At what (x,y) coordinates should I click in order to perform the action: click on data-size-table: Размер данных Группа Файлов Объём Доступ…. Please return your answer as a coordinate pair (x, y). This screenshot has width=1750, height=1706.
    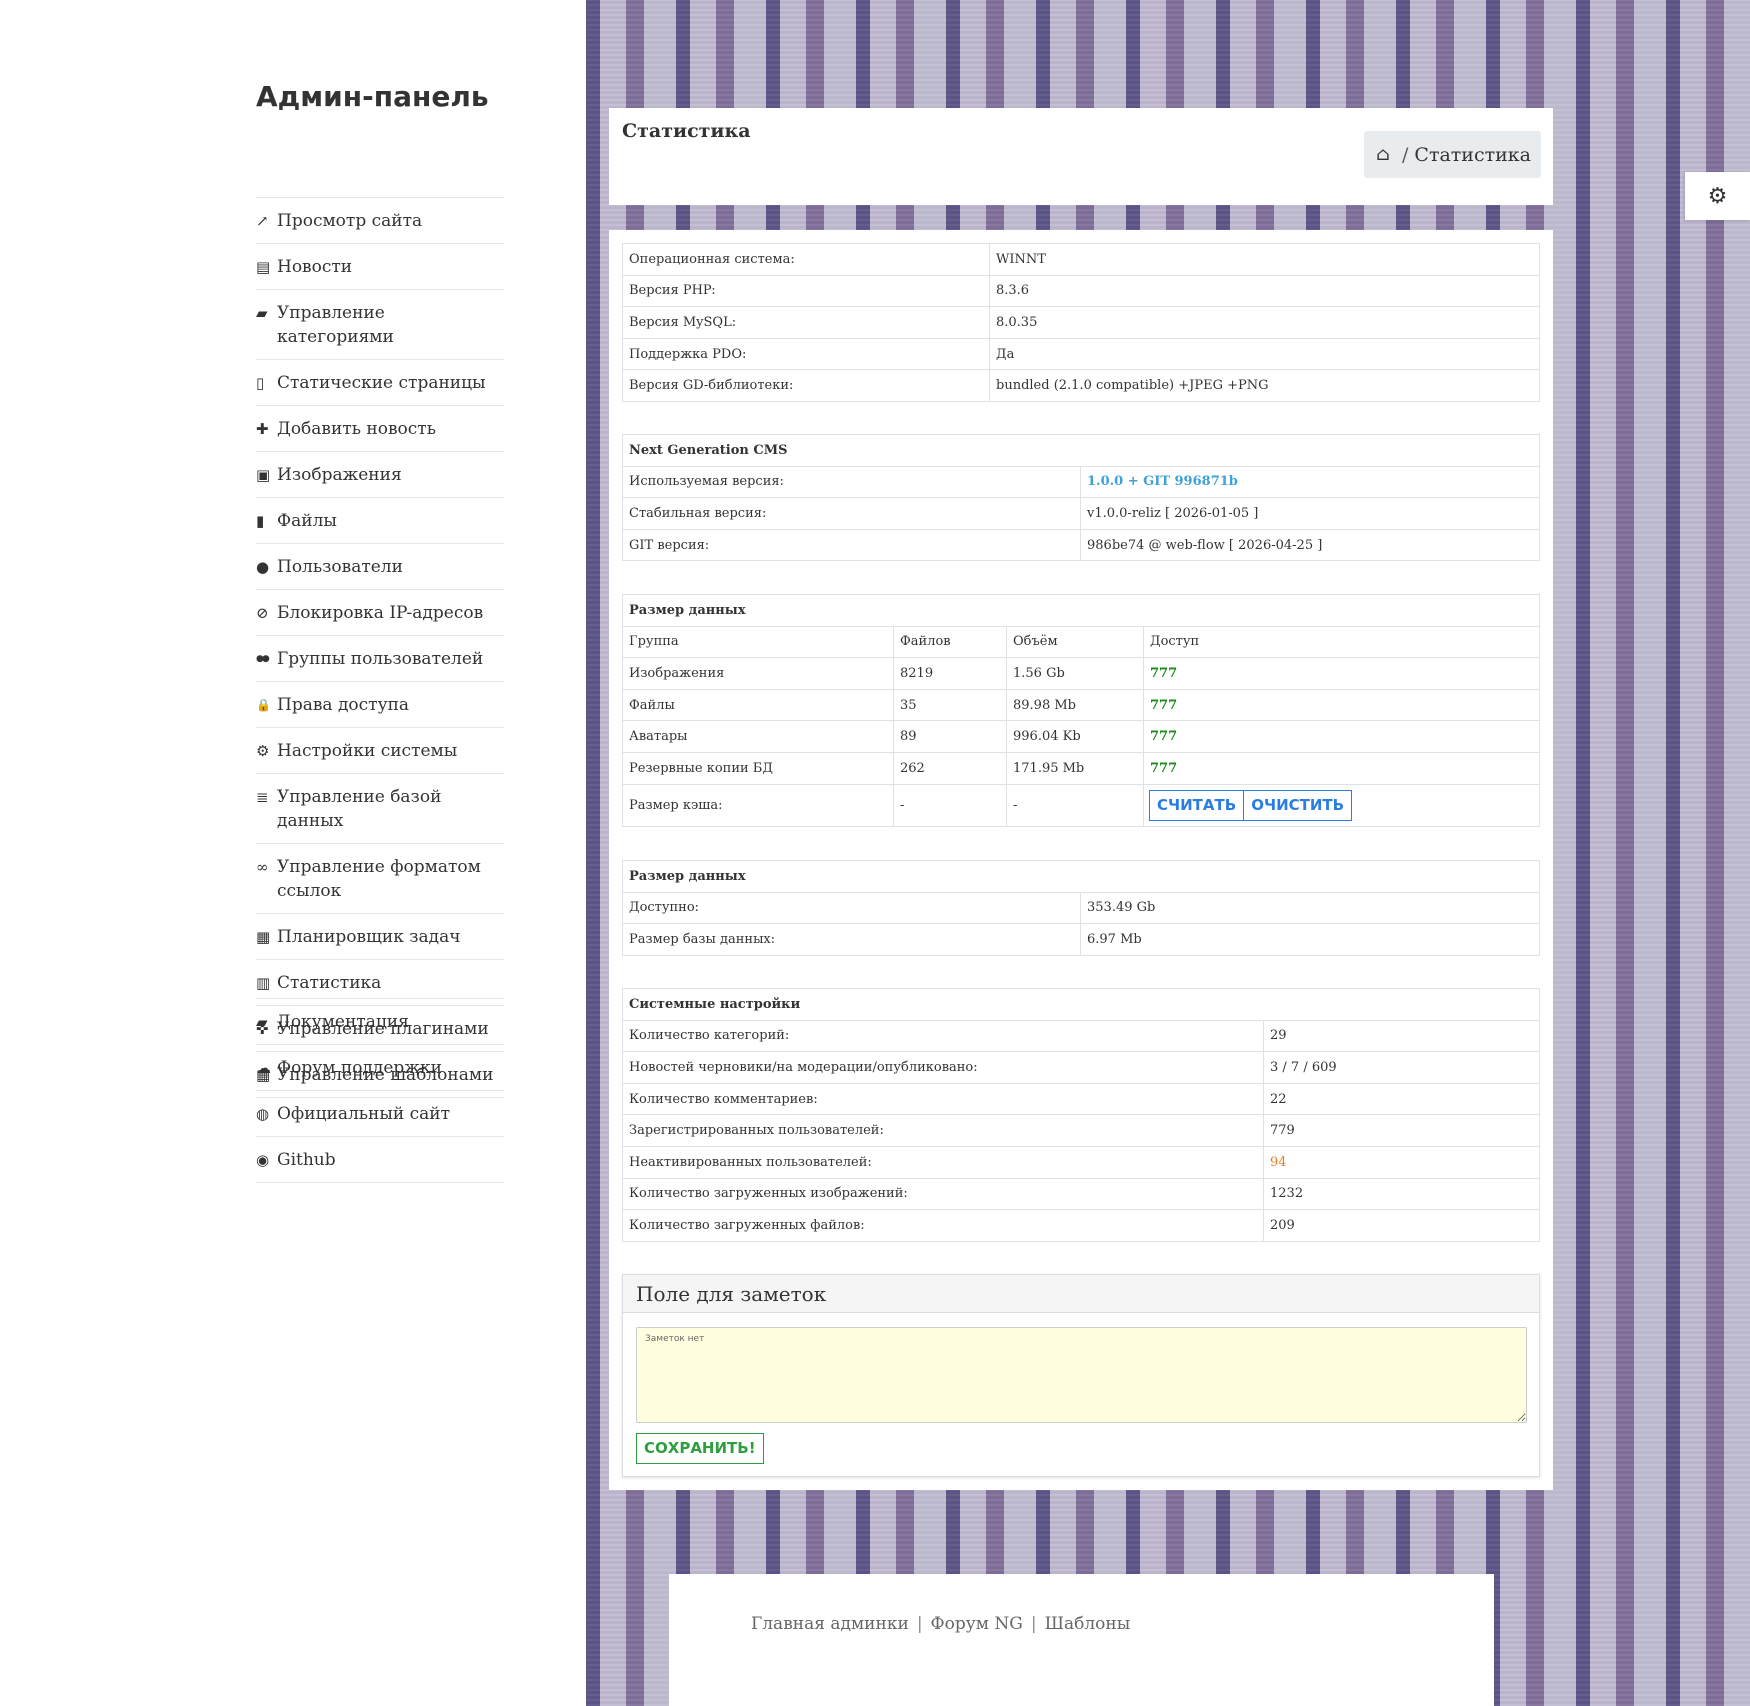
    Looking at the image, I should click on (1081, 710).